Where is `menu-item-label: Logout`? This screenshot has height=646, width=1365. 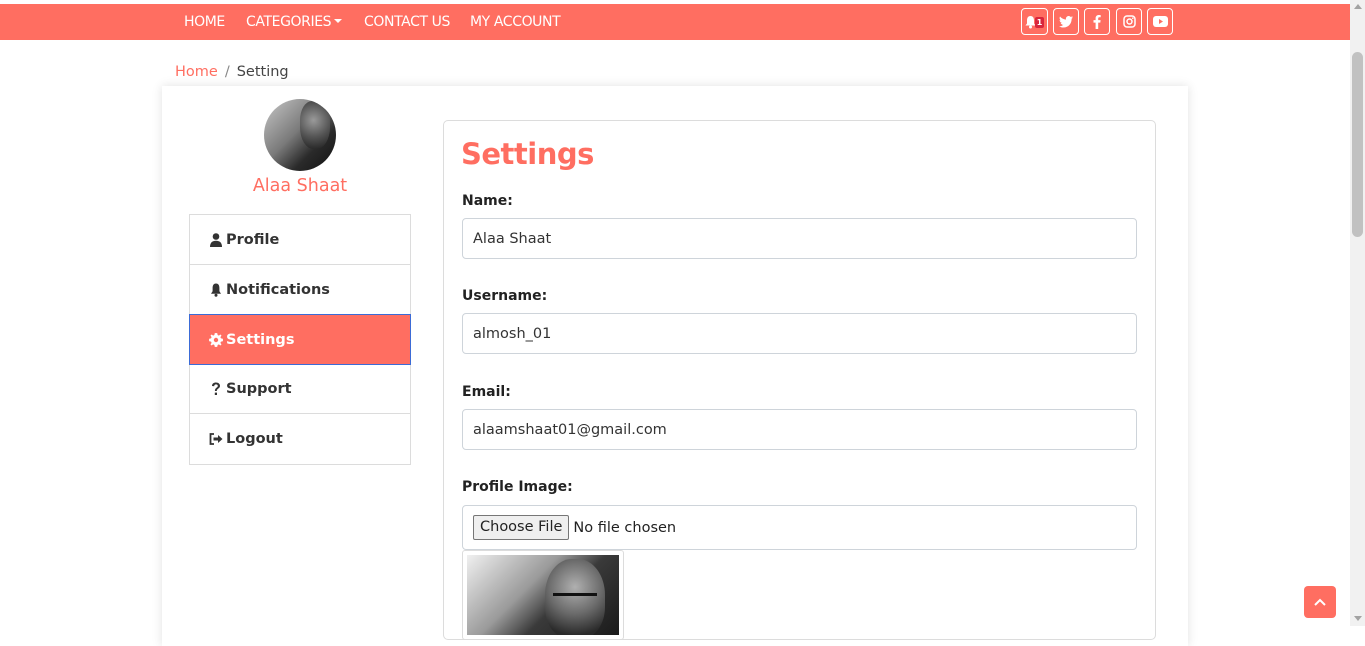
menu-item-label: Logout is located at coordinates (254, 439).